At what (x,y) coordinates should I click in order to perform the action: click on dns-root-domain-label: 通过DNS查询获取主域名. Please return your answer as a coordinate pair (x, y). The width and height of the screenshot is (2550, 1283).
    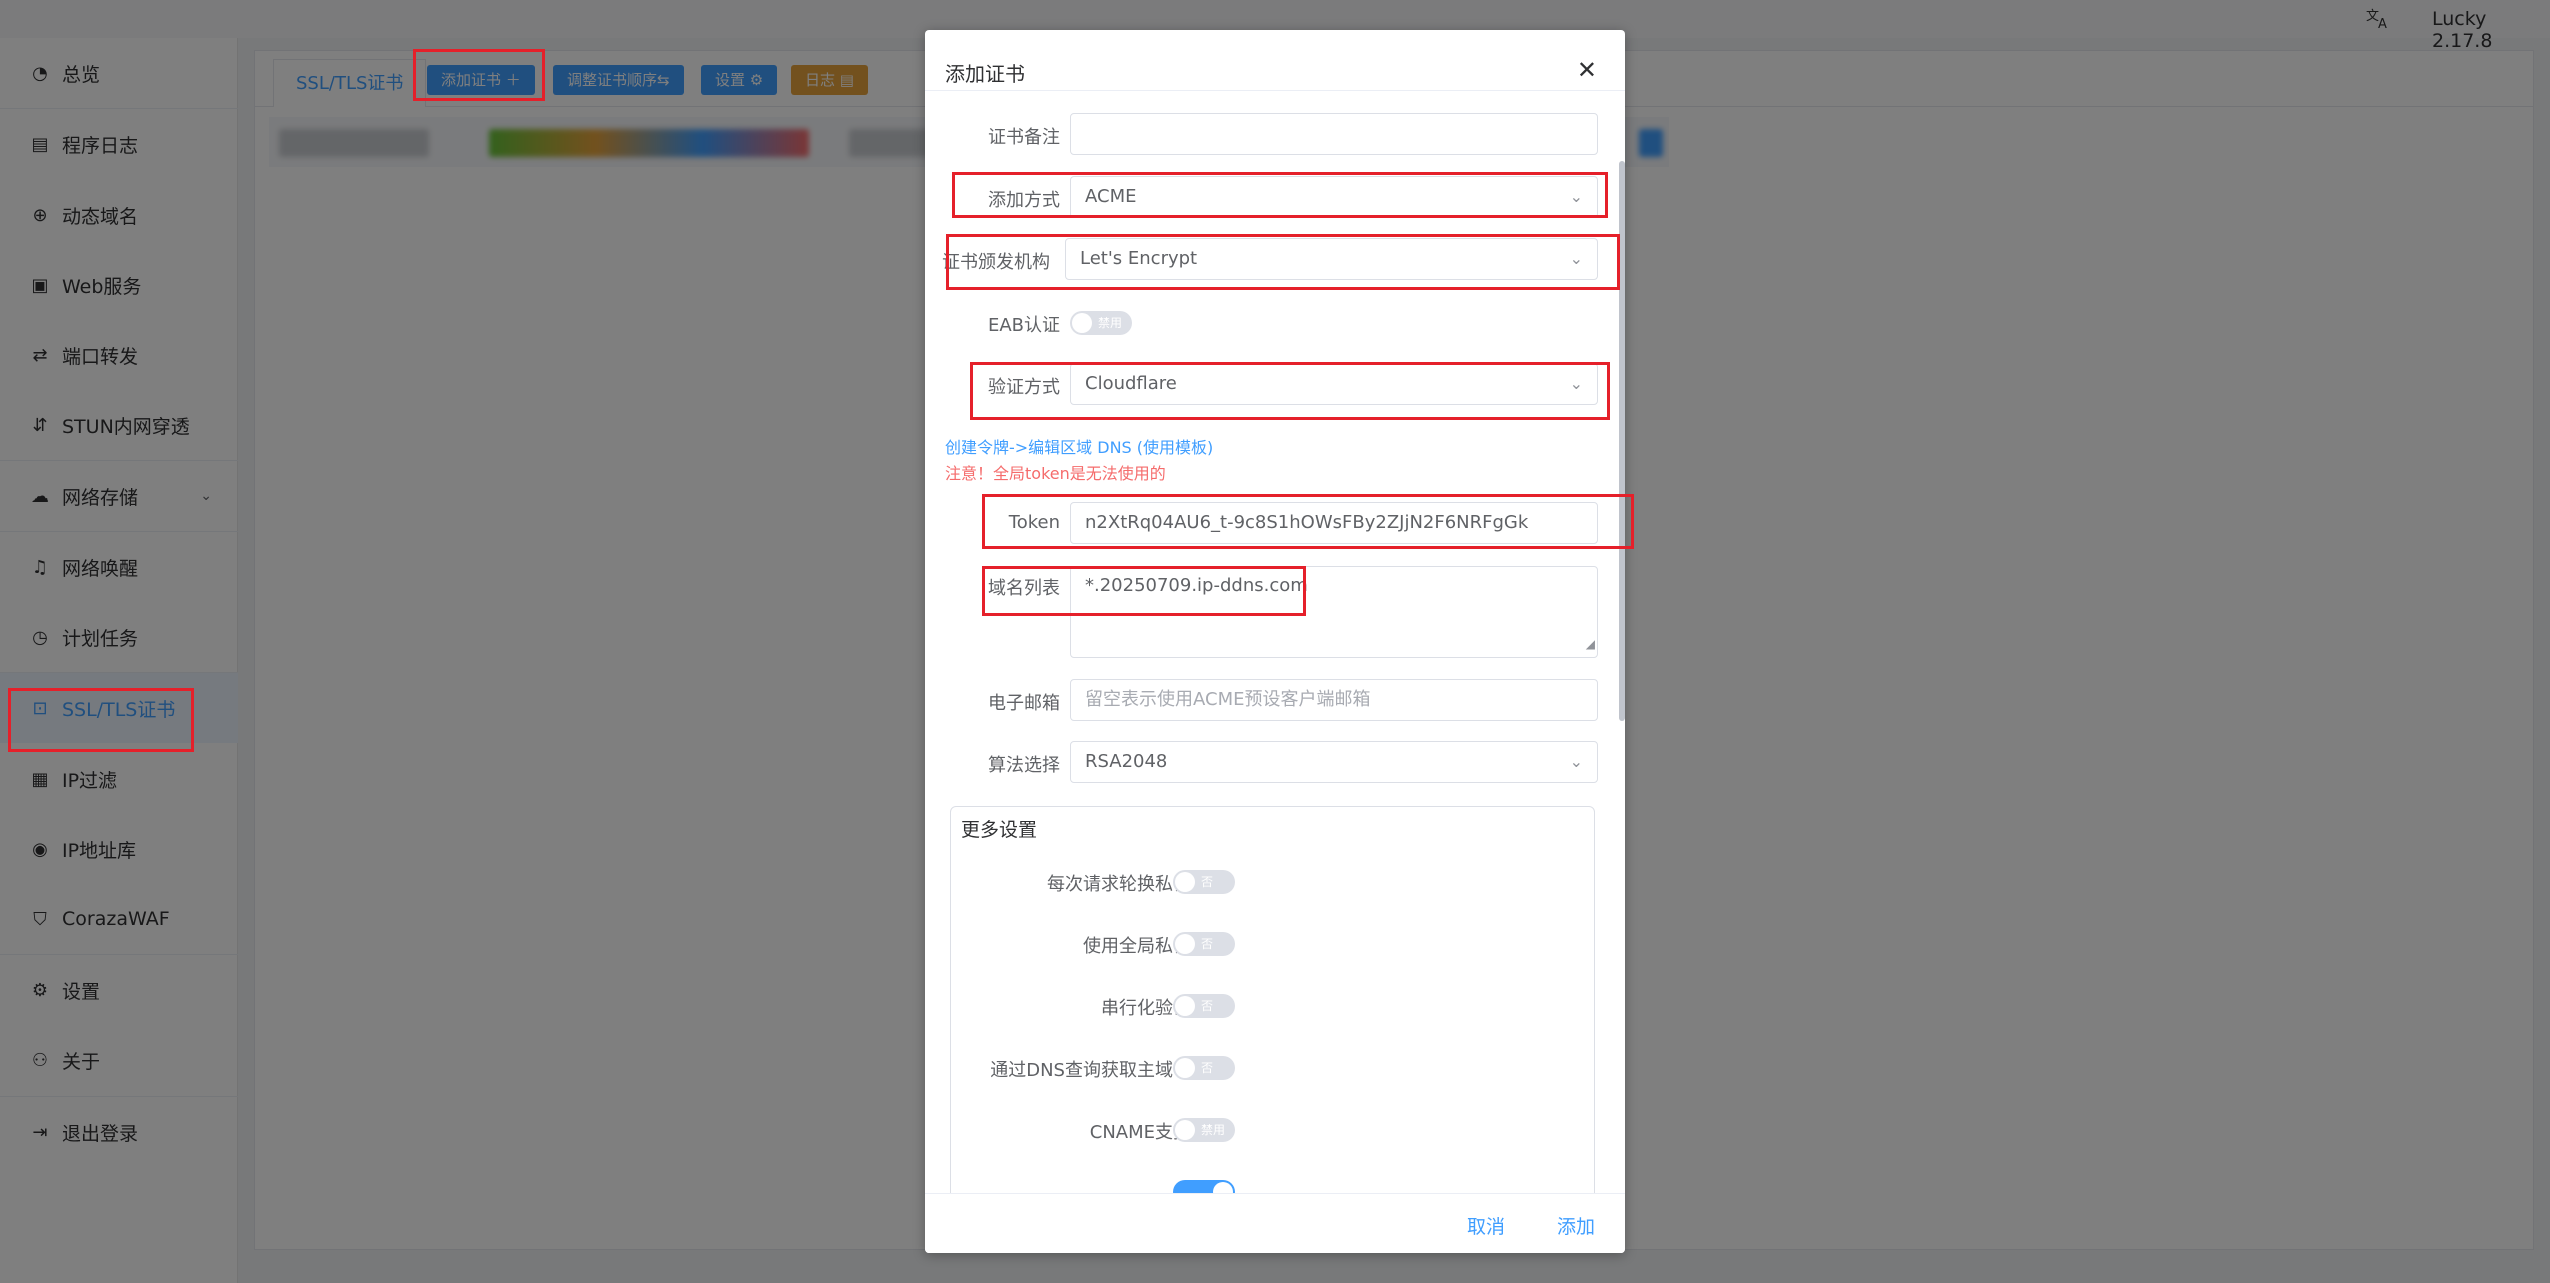
    Looking at the image, I should click on (1090, 1070).